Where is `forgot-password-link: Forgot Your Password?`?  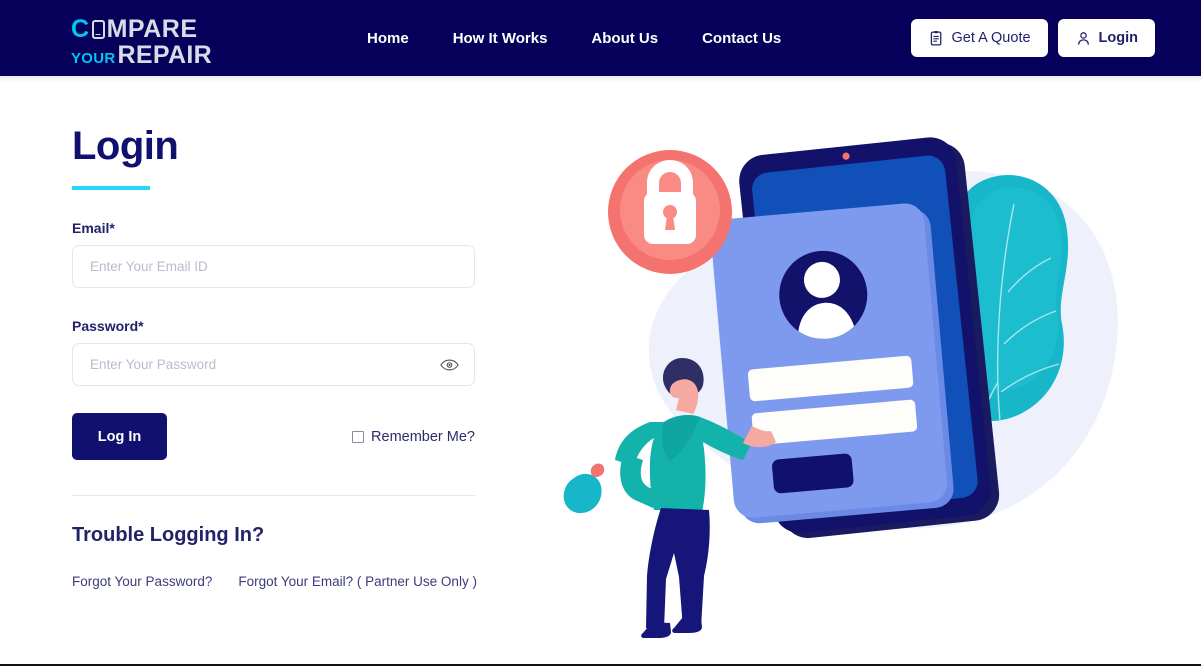
forgot-password-link: Forgot Your Password? is located at coordinates (142, 581).